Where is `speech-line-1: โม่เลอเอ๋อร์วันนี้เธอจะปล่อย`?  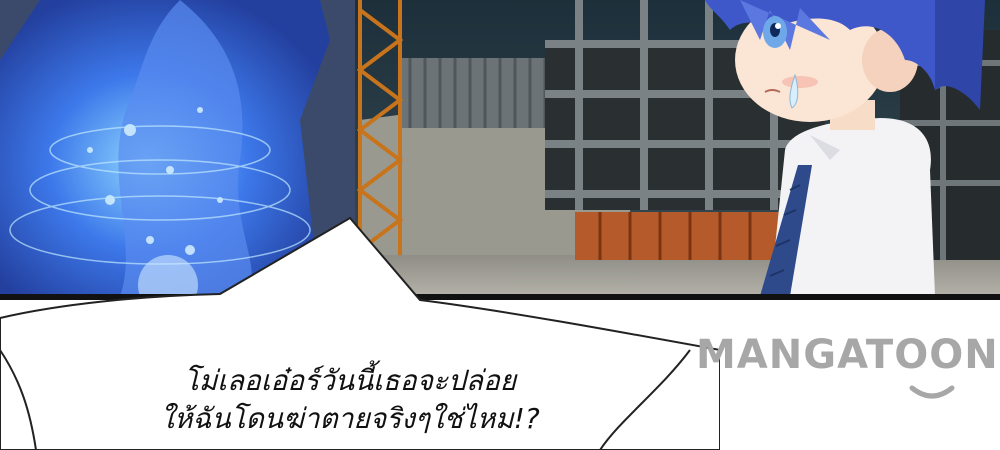
speech-line-1: โม่เลอเอ๋อร์วันนี้เธอจะปล่อย is located at coordinates (350, 380).